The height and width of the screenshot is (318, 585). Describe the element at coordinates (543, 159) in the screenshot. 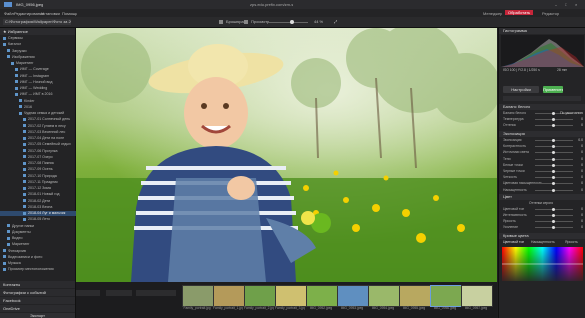

I see `slider-row: Тени 0` at that location.